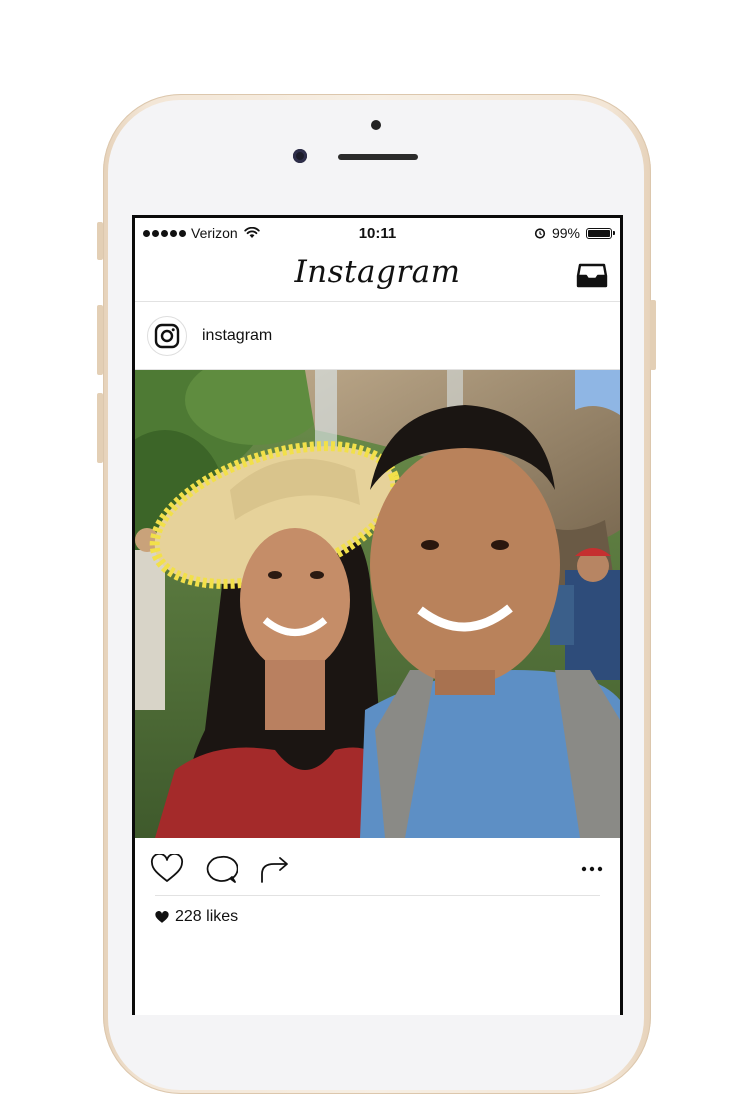  I want to click on power-button, so click(653, 335).